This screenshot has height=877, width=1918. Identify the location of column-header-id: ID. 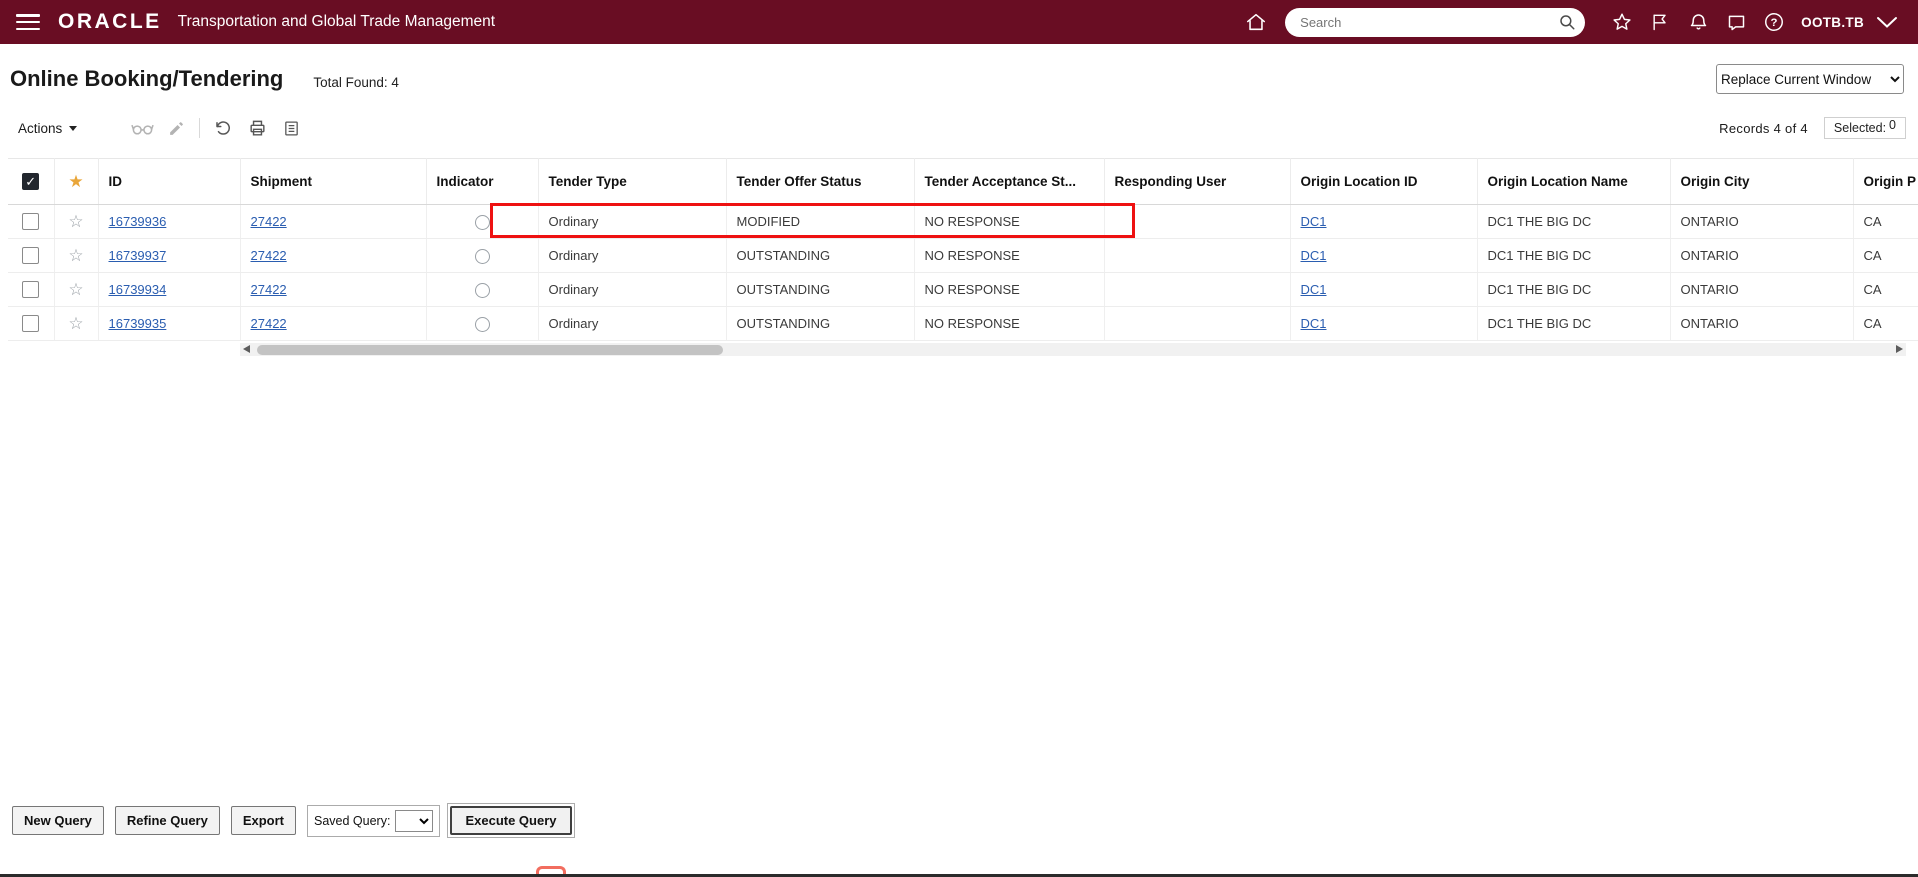
(169, 181).